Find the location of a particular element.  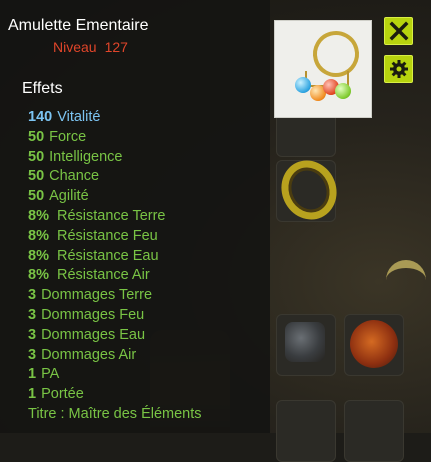

close-button is located at coordinates (398, 31).